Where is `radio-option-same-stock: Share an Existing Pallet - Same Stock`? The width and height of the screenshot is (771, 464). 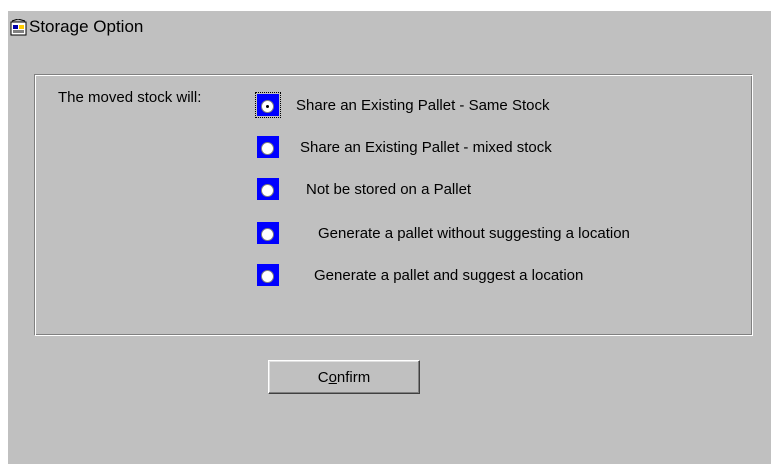 radio-option-same-stock: Share an Existing Pallet - Same Stock is located at coordinates (402, 105).